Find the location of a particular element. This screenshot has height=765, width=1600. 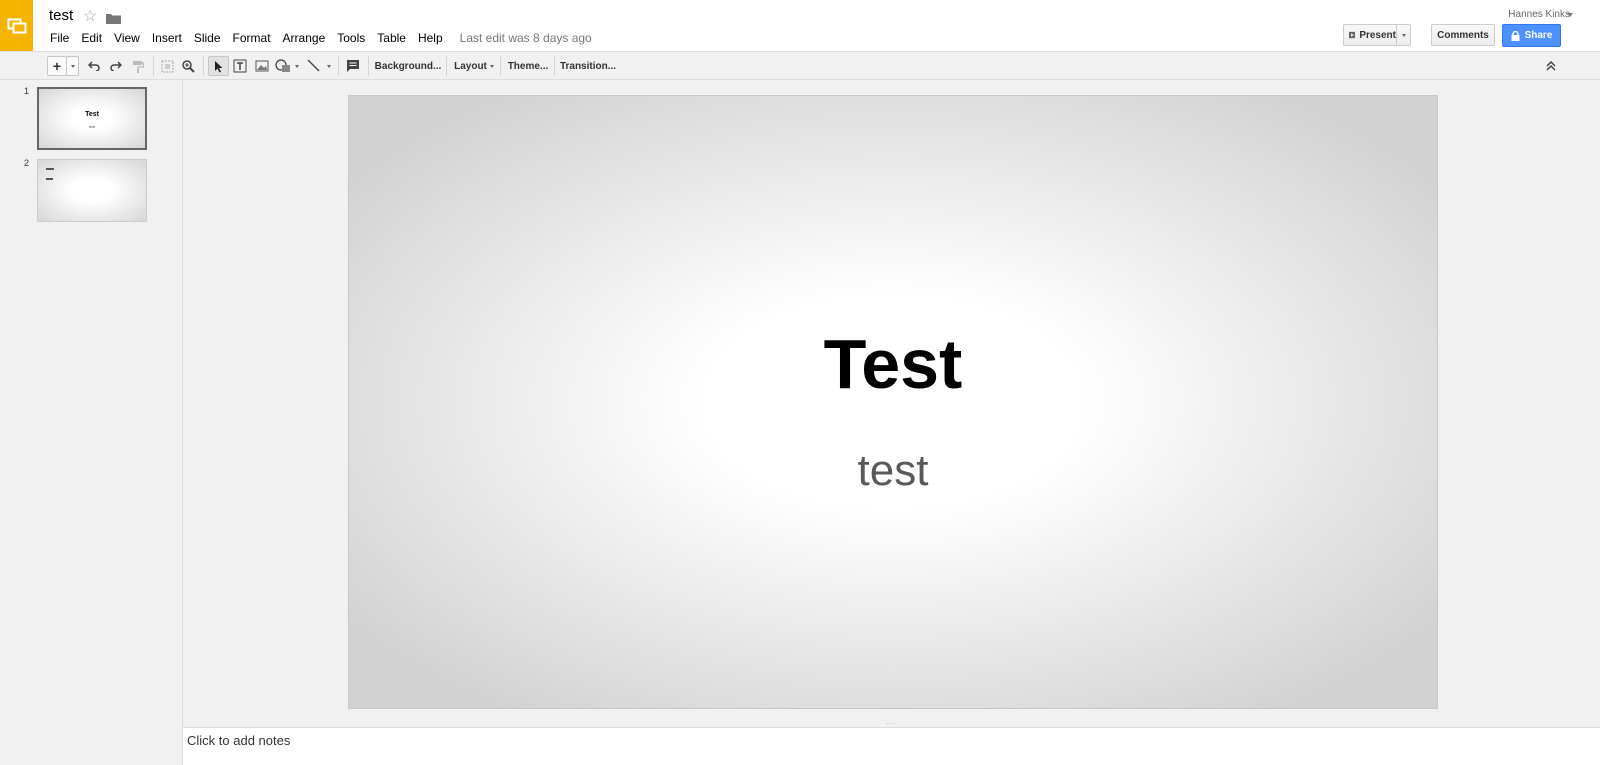

present-button: Present is located at coordinates (1369, 35).